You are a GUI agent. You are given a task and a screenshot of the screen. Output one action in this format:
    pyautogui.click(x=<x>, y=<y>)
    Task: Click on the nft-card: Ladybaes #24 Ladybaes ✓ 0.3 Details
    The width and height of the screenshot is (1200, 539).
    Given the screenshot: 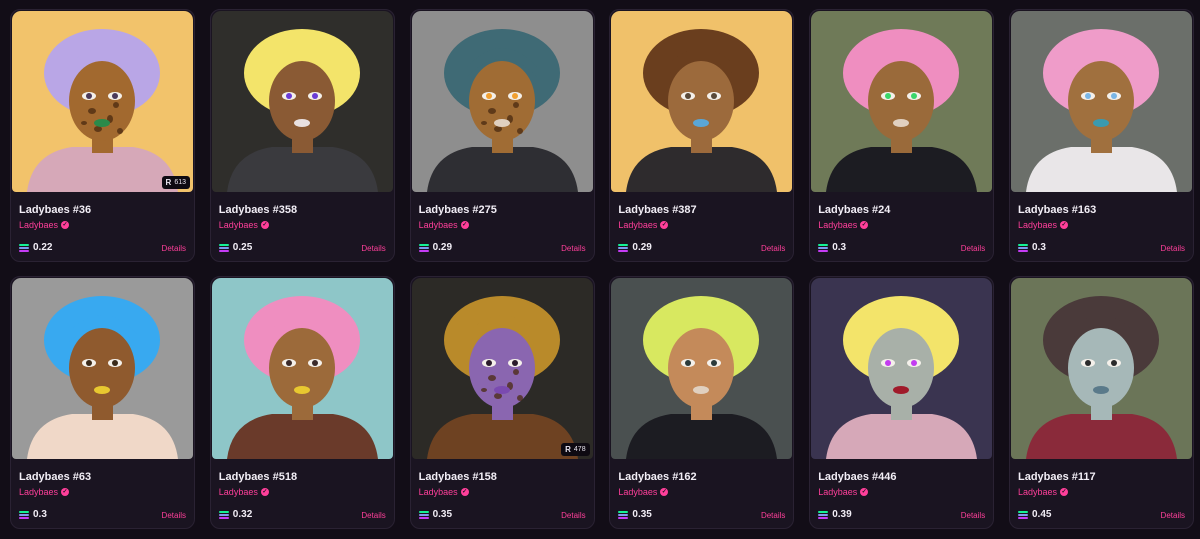 What is the action you would take?
    pyautogui.click(x=902, y=135)
    